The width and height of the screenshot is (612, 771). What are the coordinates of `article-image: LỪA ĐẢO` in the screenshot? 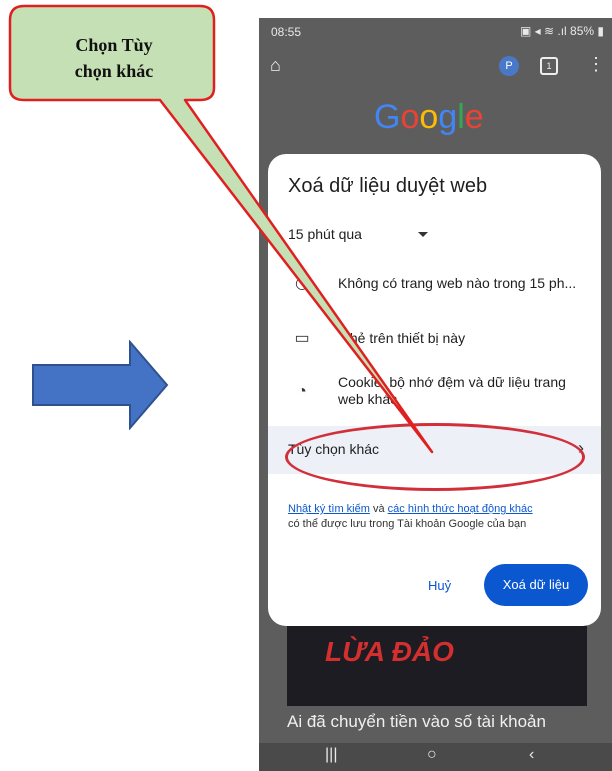 It's located at (437, 660).